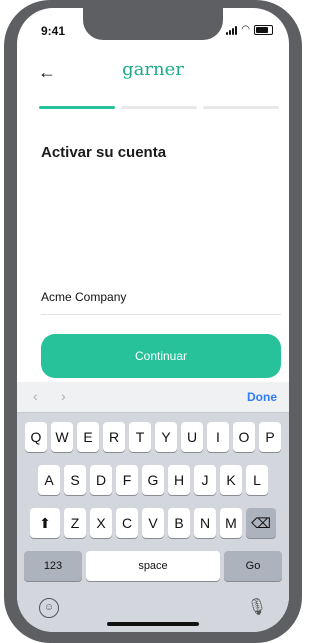  I want to click on continue-button: Continuar, so click(161, 356).